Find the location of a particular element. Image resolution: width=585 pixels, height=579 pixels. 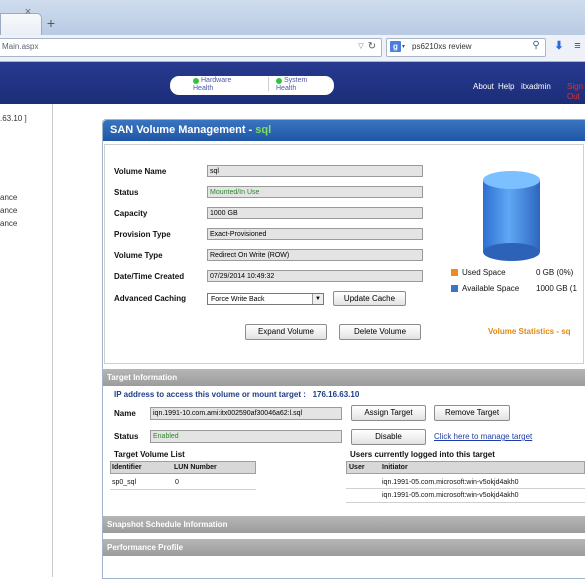

update-cache-button: Update Cache is located at coordinates (369, 298).